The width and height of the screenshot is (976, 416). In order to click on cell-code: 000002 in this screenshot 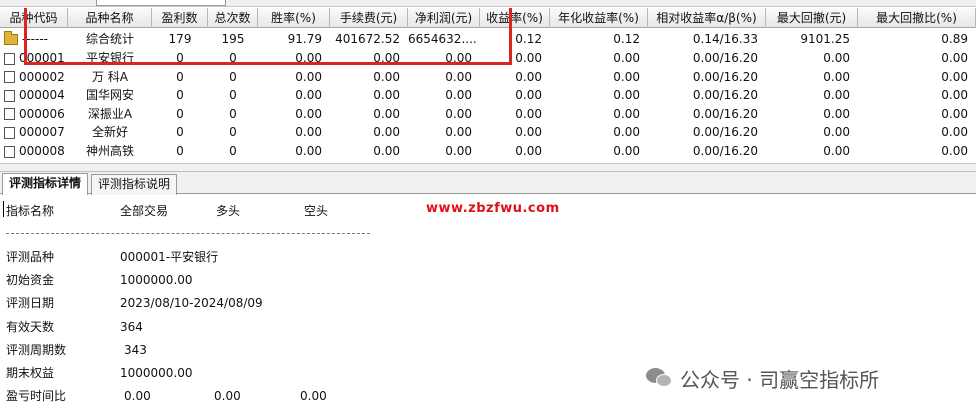, I will do `click(42, 76)`.